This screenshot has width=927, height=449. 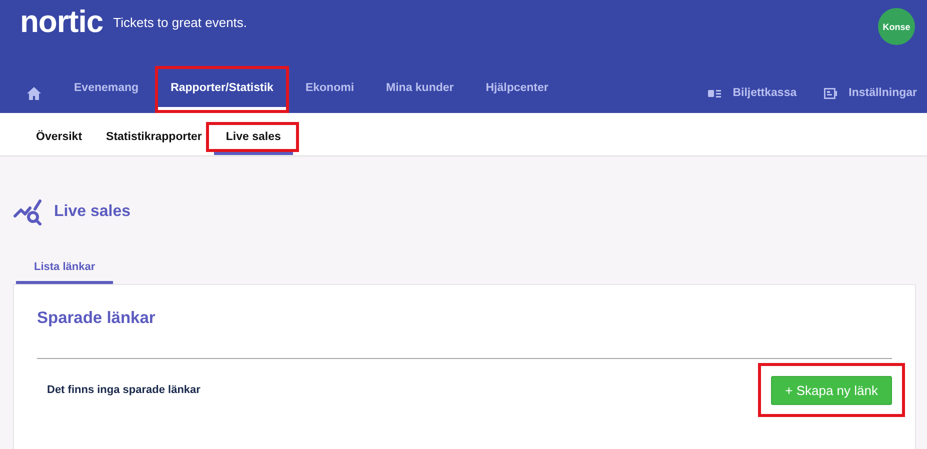 I want to click on brand-logo: nortic, so click(x=62, y=21).